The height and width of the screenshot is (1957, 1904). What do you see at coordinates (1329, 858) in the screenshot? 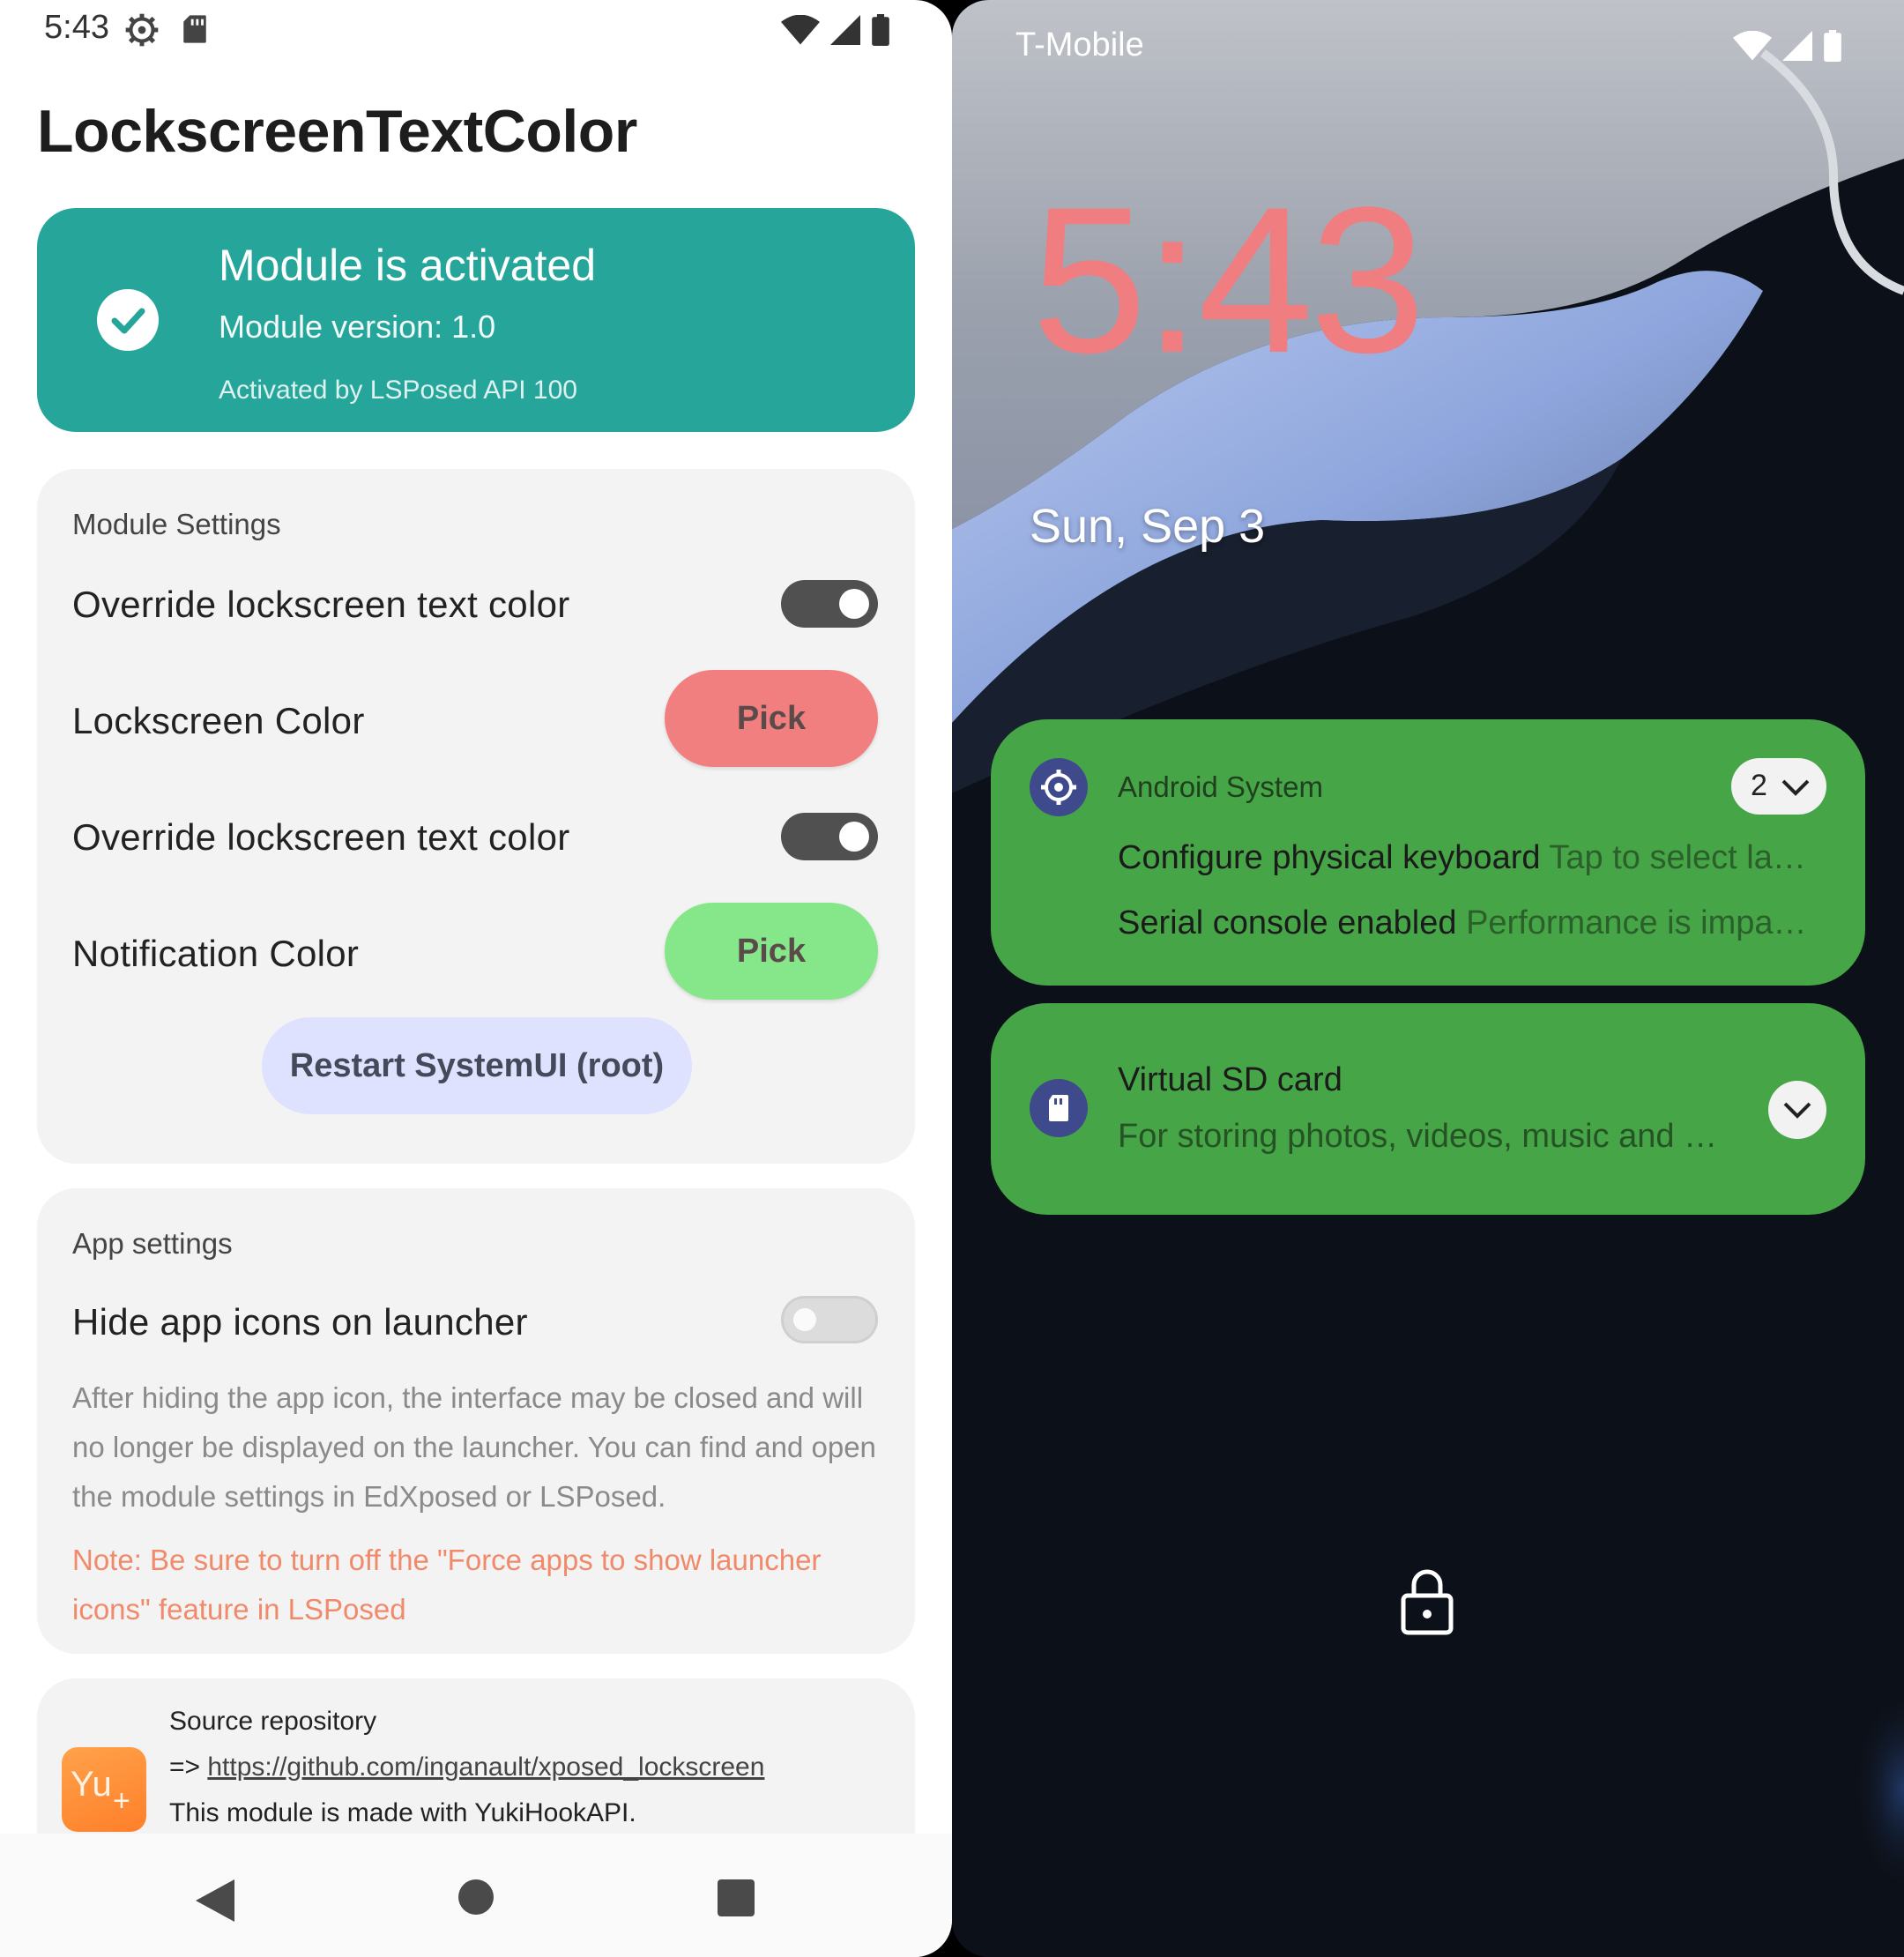
I see `notification-title: Configure physical keyboard` at bounding box center [1329, 858].